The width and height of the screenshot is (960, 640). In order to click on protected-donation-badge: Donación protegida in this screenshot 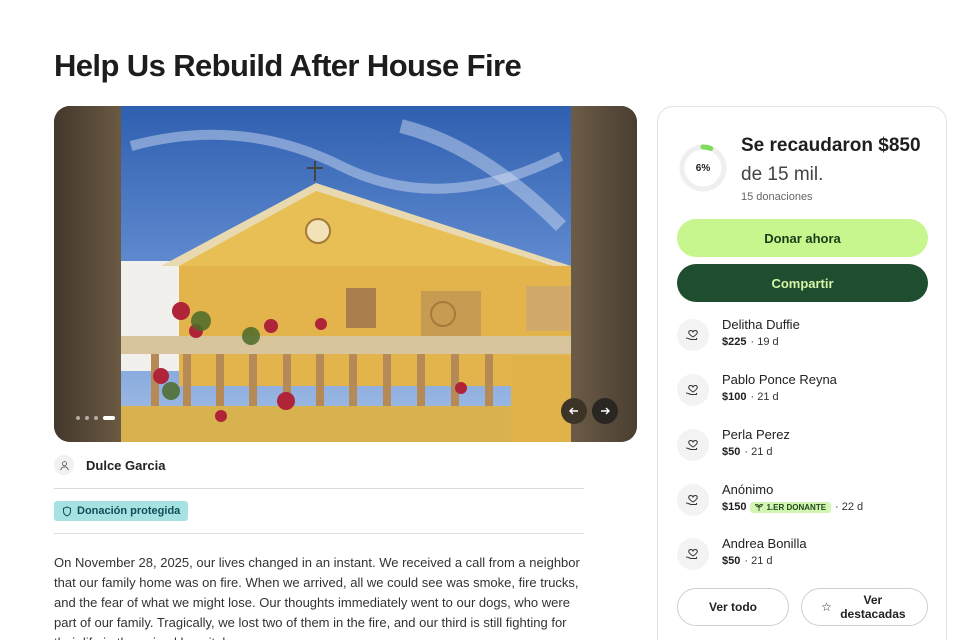, I will do `click(121, 511)`.